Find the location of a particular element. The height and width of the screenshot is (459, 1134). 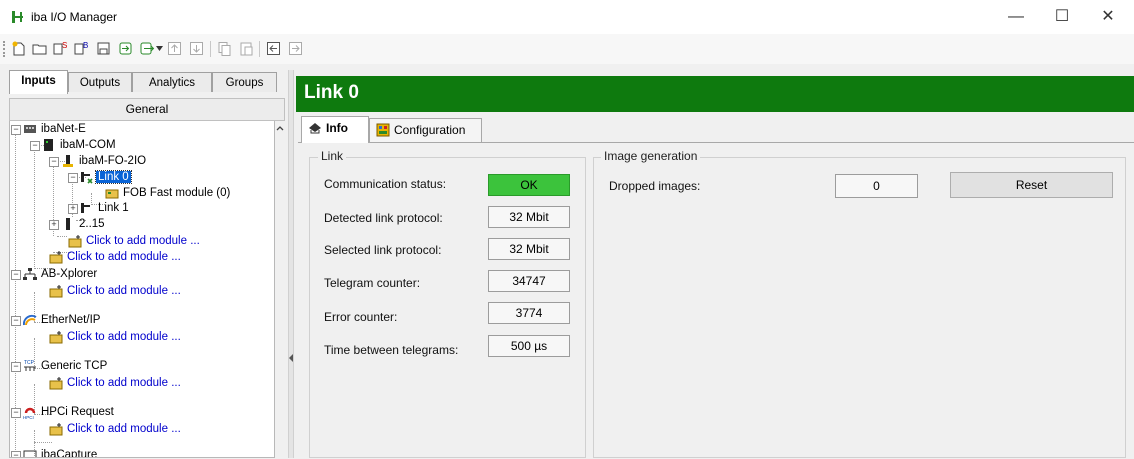

ethernet-ip-icon is located at coordinates (30, 320).